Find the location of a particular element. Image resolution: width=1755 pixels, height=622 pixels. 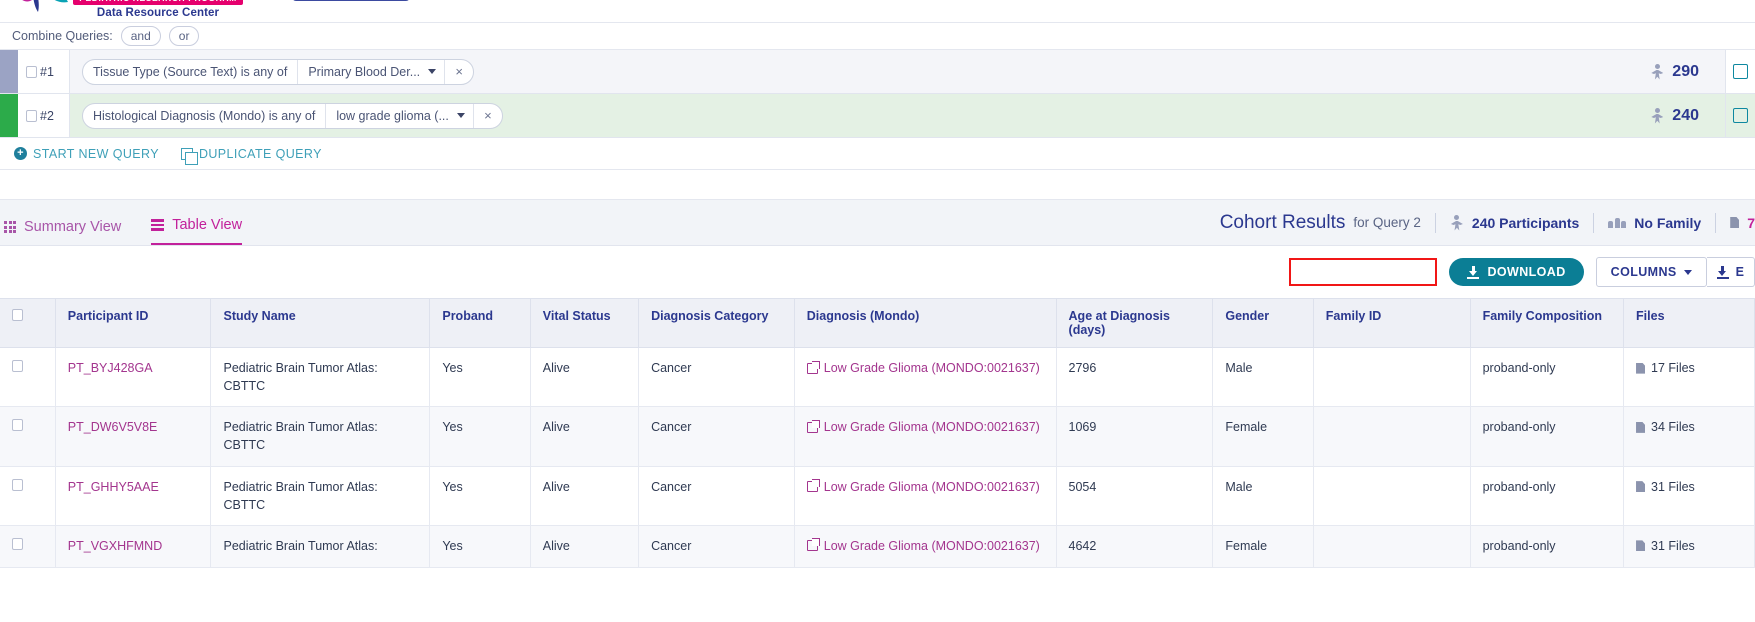

tab-summary-view: Summary View is located at coordinates (62, 232).